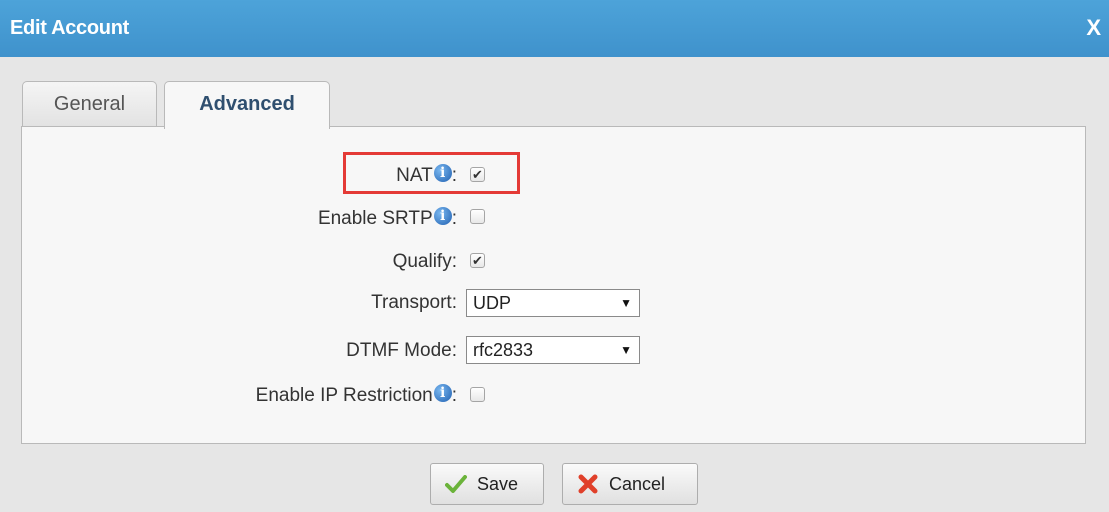  What do you see at coordinates (89, 104) in the screenshot?
I see `tab-general: General` at bounding box center [89, 104].